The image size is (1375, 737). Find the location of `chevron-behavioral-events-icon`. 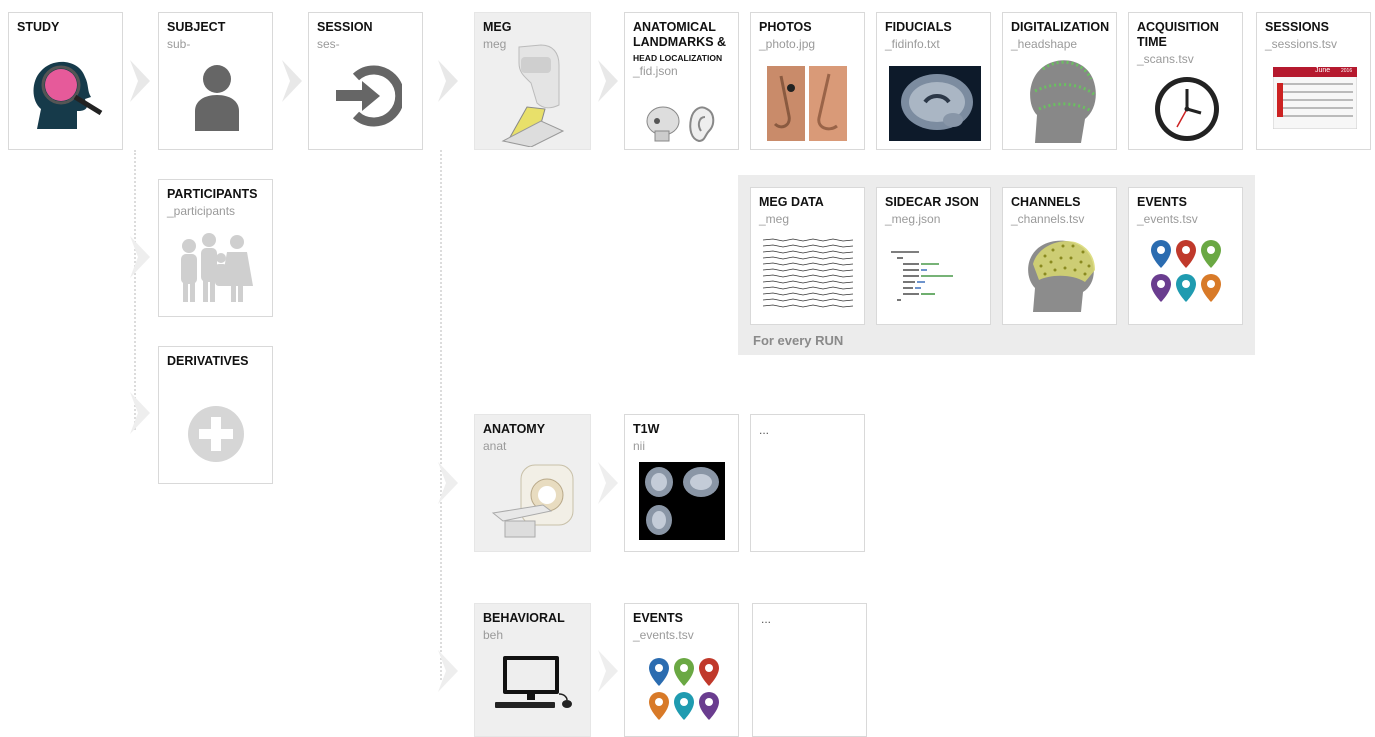

chevron-behavioral-events-icon is located at coordinates (608, 671).